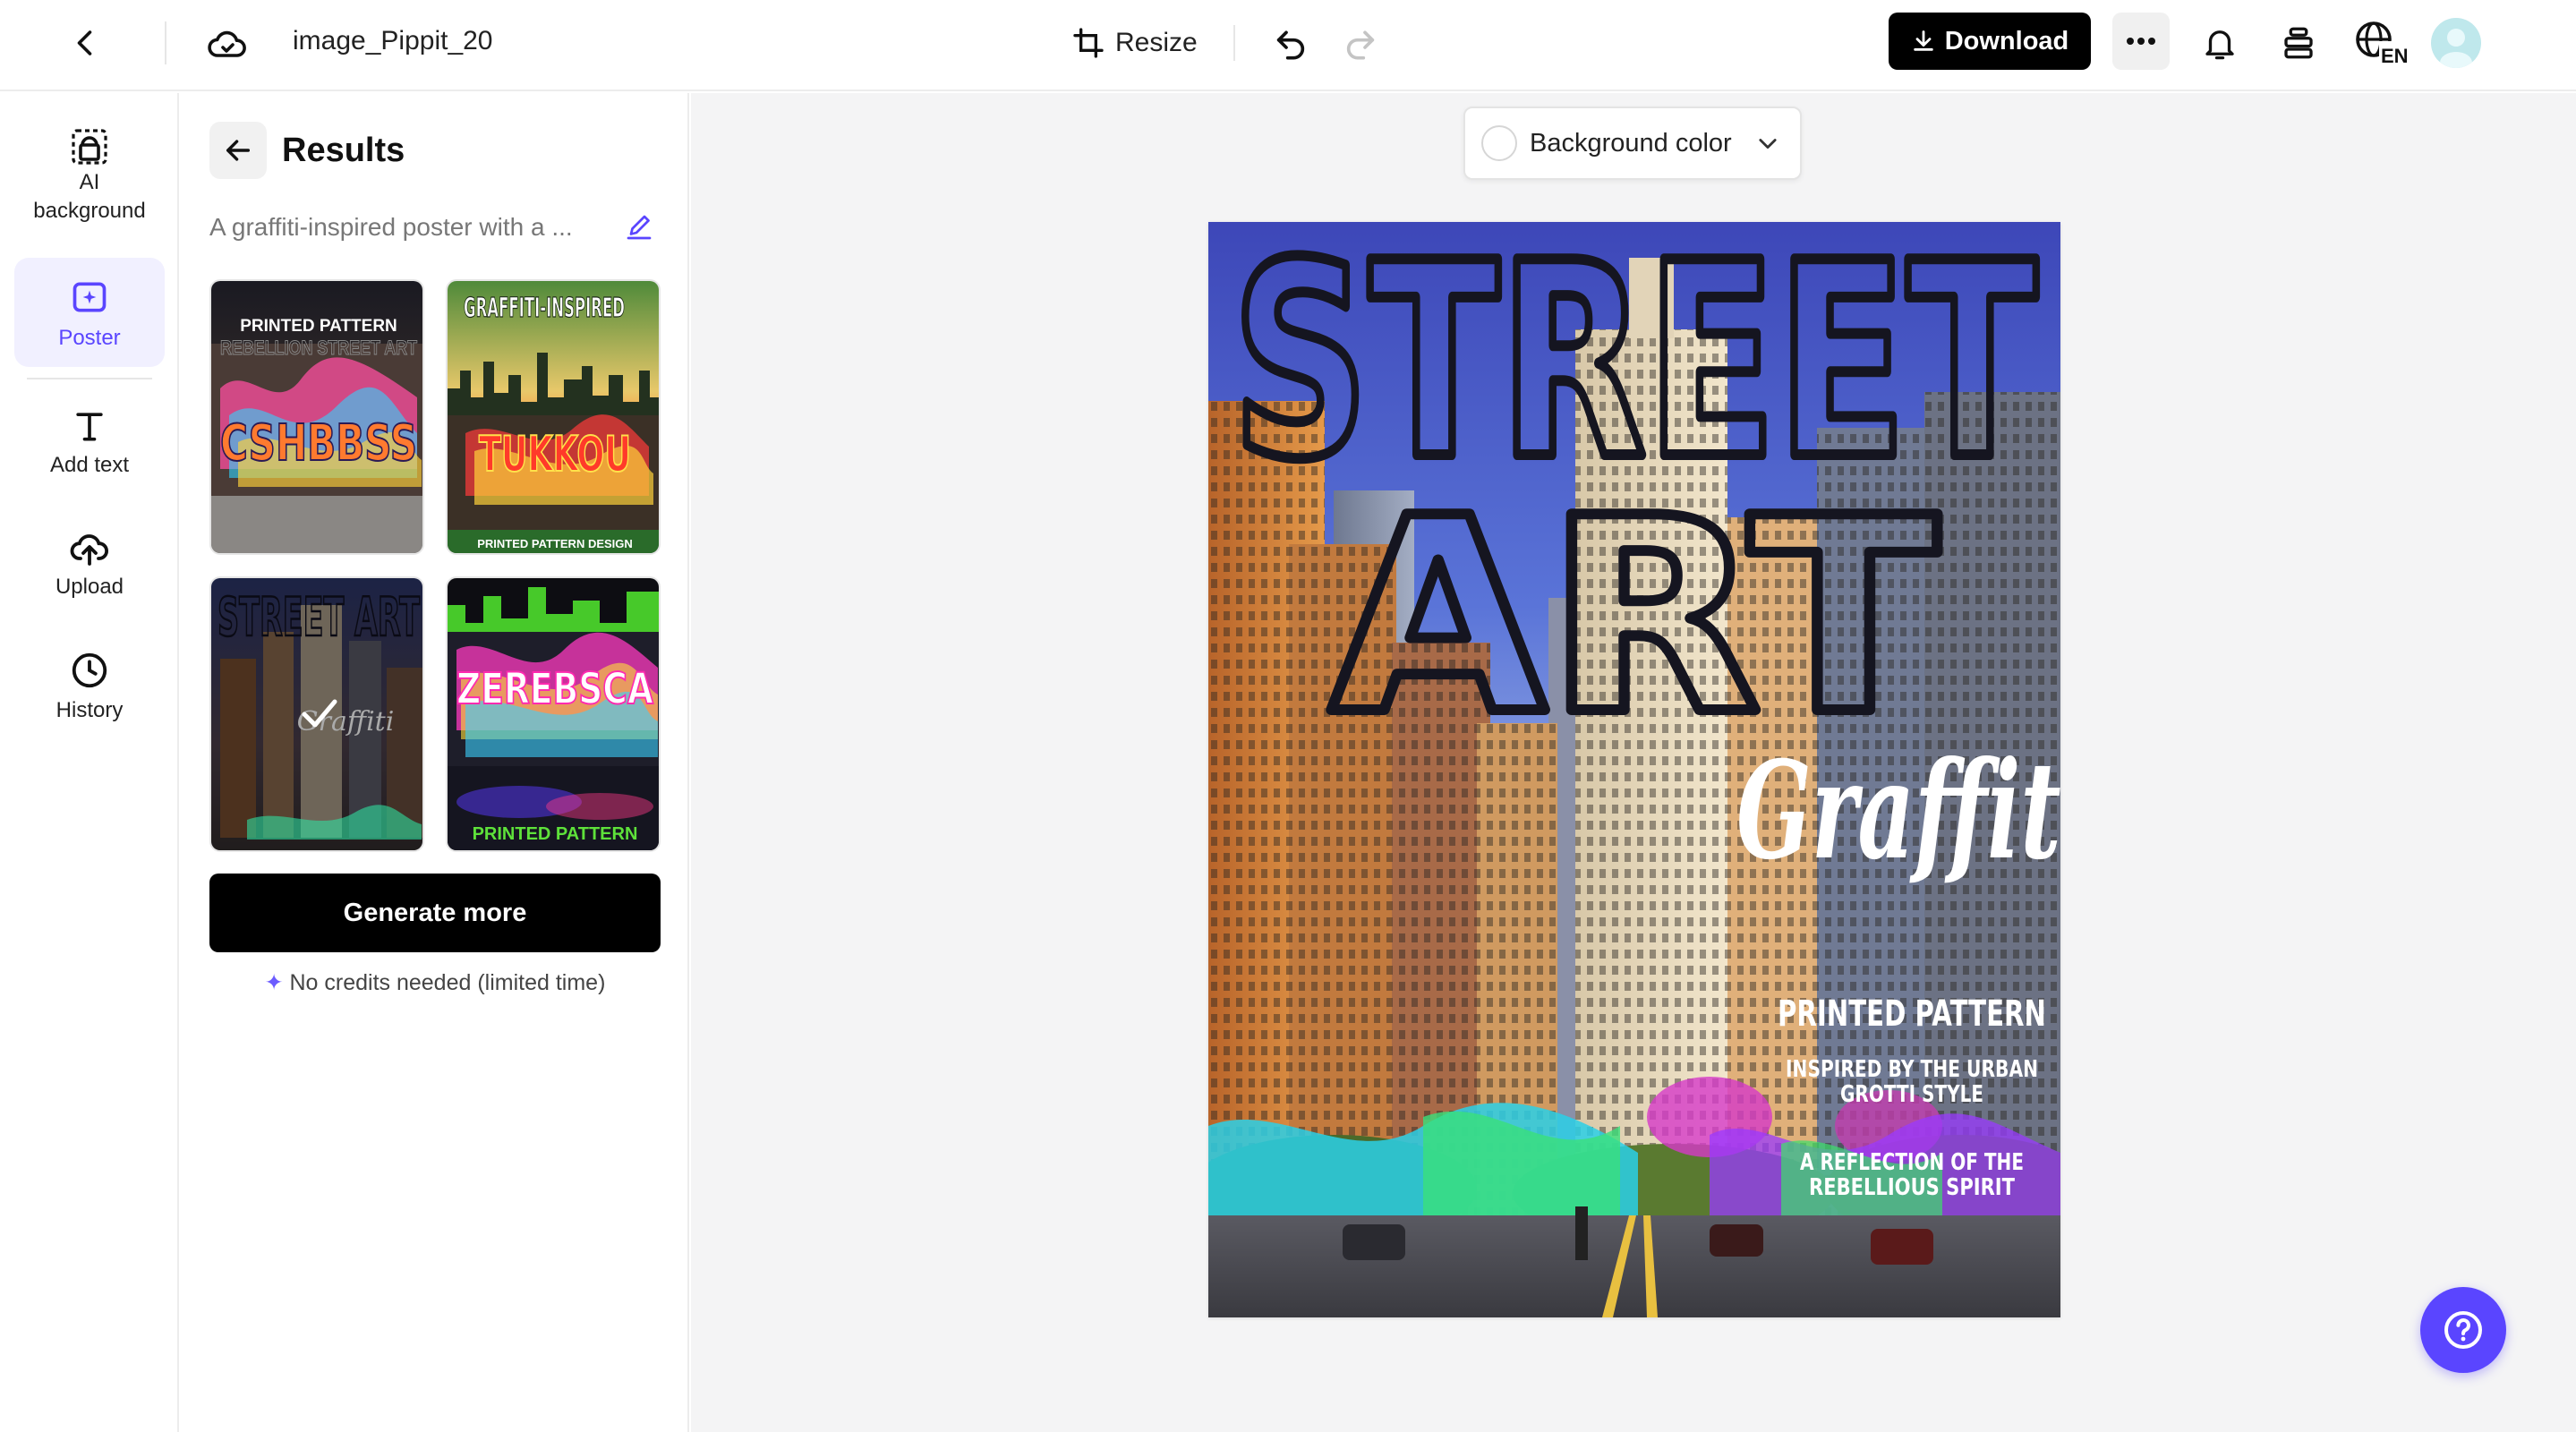 This screenshot has width=2576, height=1432. I want to click on download-button: Download, so click(1990, 41).